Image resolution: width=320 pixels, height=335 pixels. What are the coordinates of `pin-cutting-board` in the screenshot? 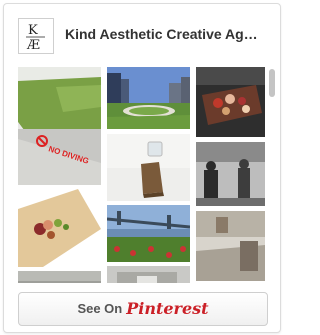 It's located at (148, 167).